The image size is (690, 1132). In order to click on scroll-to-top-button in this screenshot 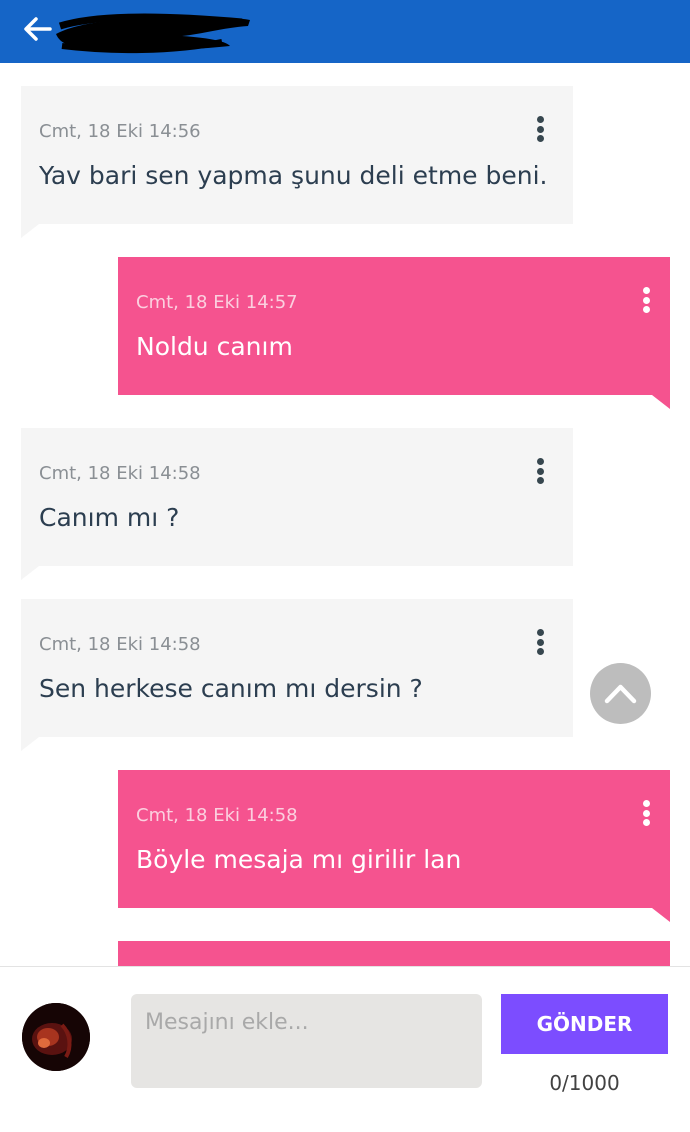, I will do `click(620, 693)`.